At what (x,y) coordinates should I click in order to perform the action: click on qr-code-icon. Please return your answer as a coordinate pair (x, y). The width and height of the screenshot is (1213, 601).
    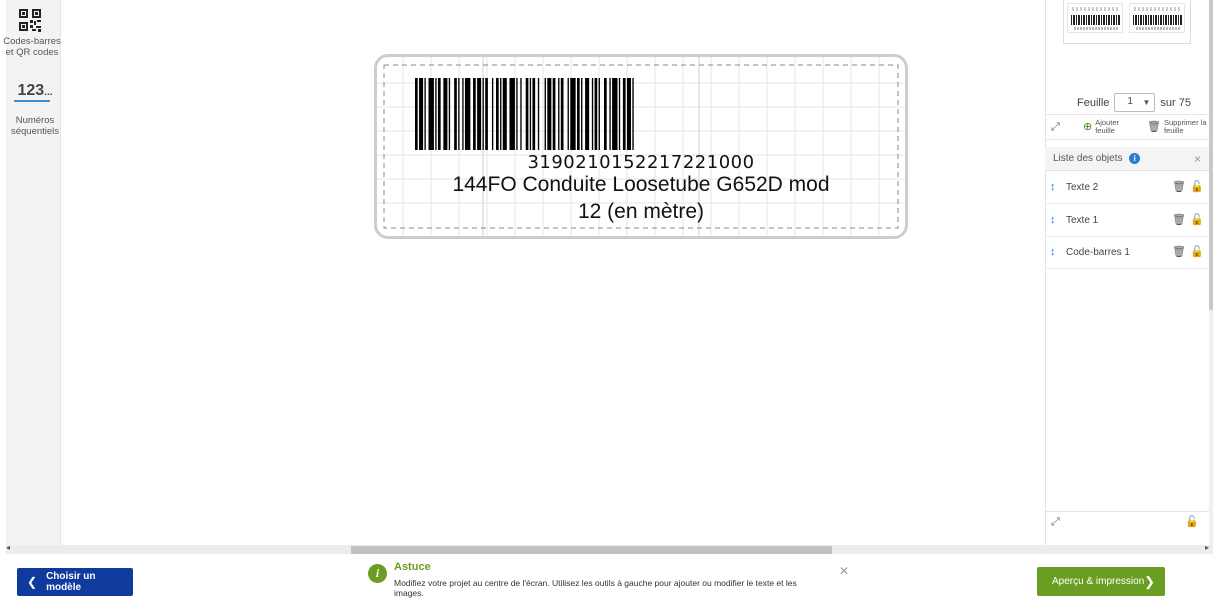
    Looking at the image, I should click on (30, 20).